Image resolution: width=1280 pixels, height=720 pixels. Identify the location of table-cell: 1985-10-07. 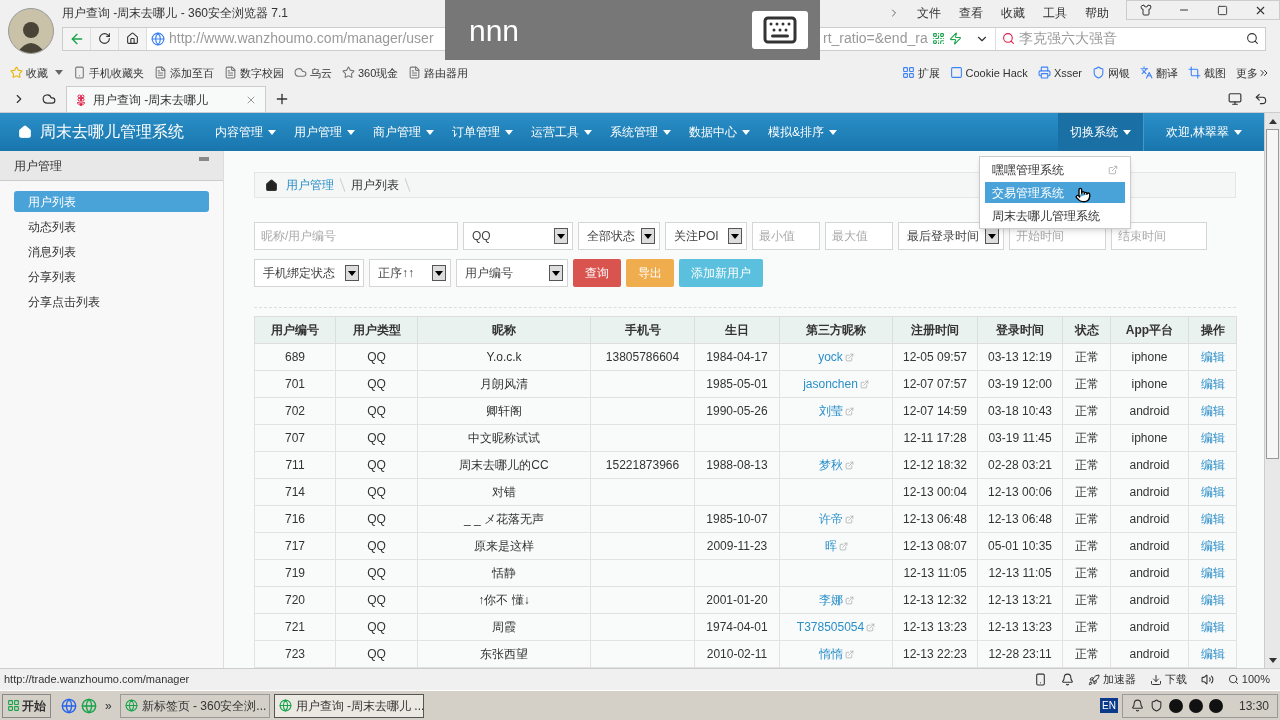
(737, 519).